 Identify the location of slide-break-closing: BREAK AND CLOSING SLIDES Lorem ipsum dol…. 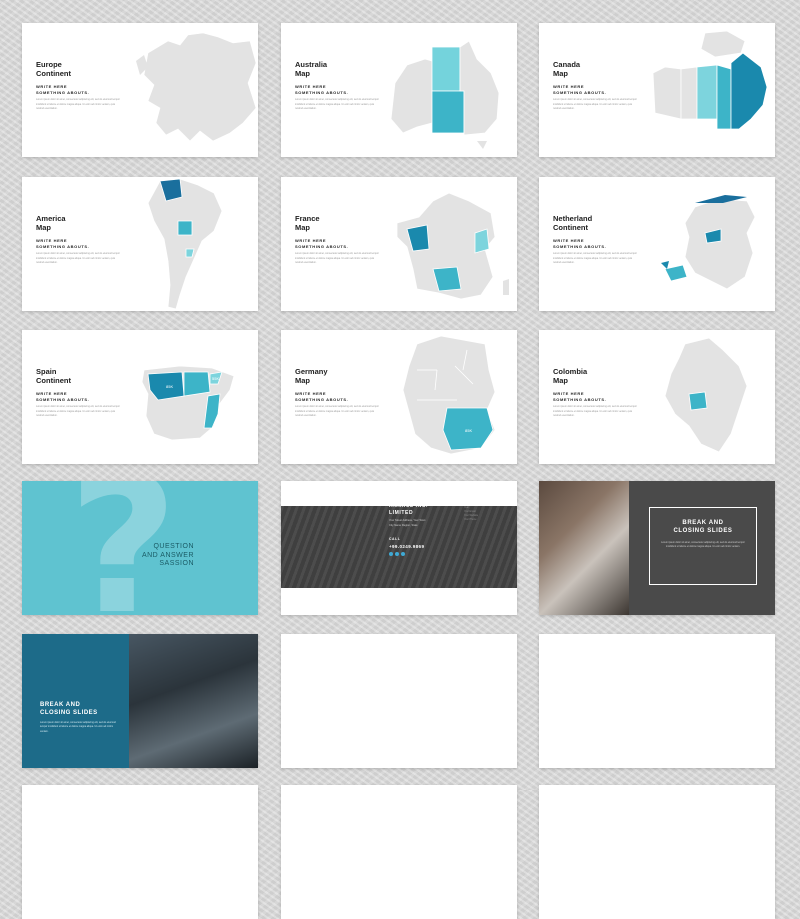
(657, 548).